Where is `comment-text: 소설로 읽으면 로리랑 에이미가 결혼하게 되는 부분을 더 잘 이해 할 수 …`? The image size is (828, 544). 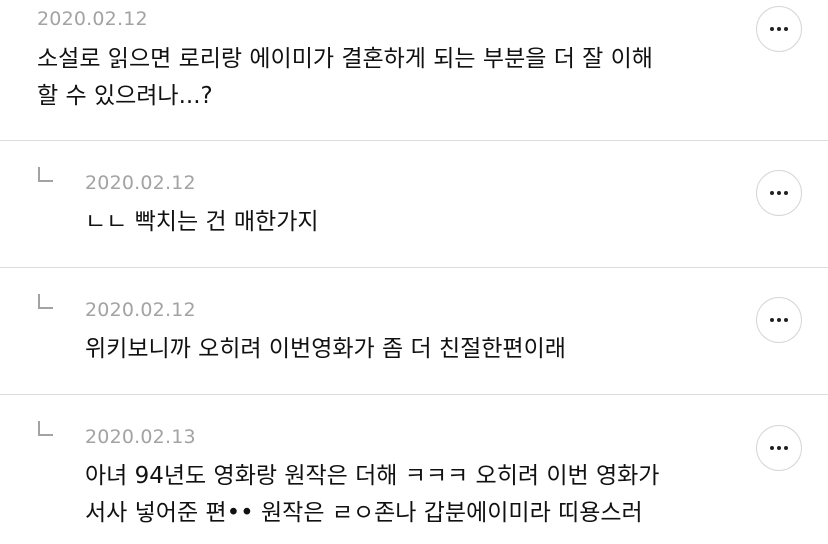
comment-text: 소설로 읽으면 로리랑 에이미가 결혼하게 되는 부분을 더 잘 이해 할 수 … is located at coordinates (345, 78).